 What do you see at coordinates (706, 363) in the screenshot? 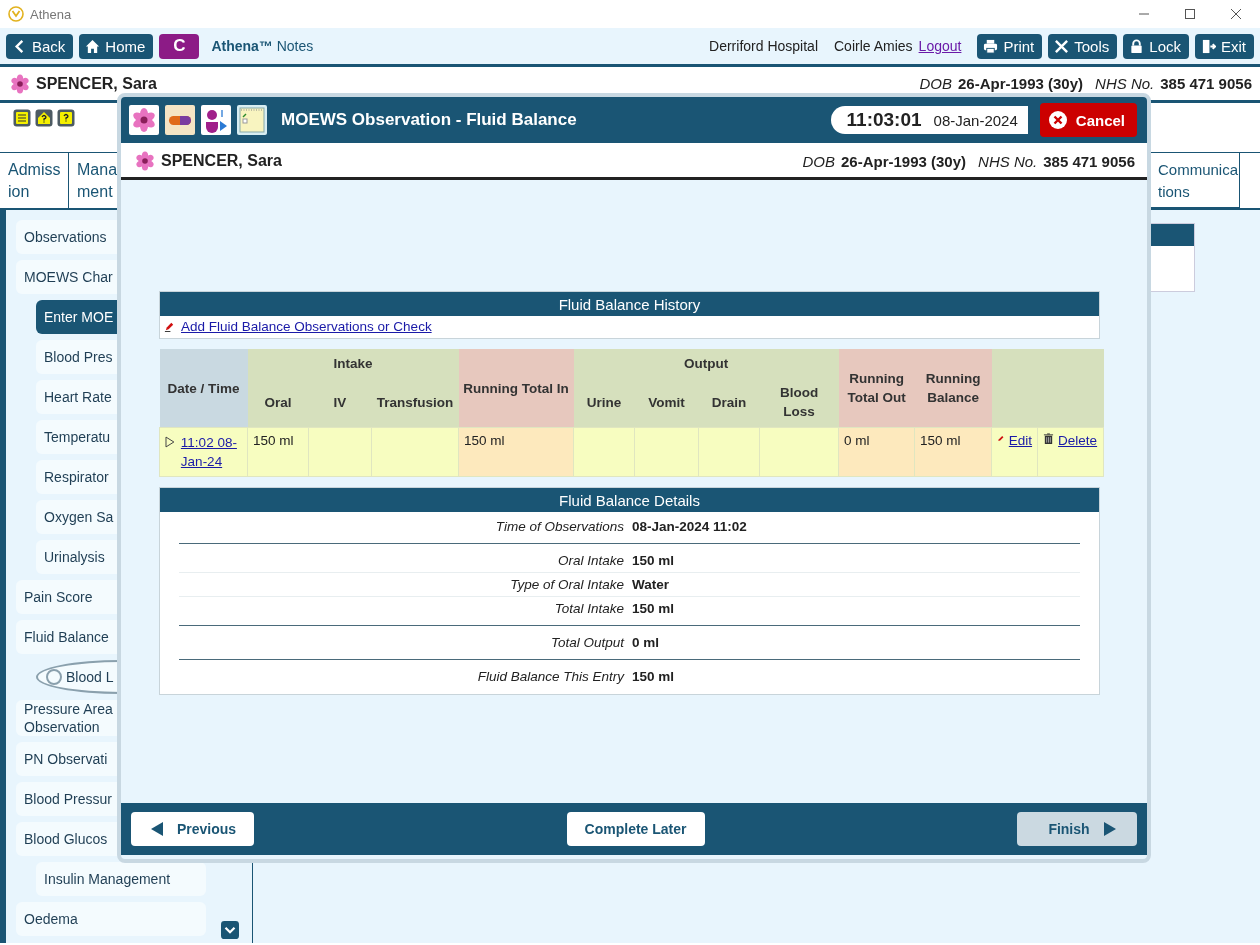
I see `column-group-header: Output` at bounding box center [706, 363].